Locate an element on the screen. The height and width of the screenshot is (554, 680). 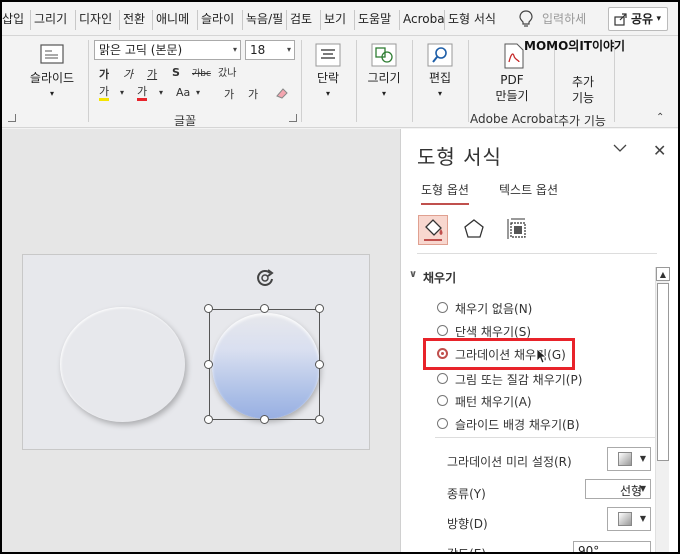
tab-design: 디자인 is located at coordinates (93, 20).